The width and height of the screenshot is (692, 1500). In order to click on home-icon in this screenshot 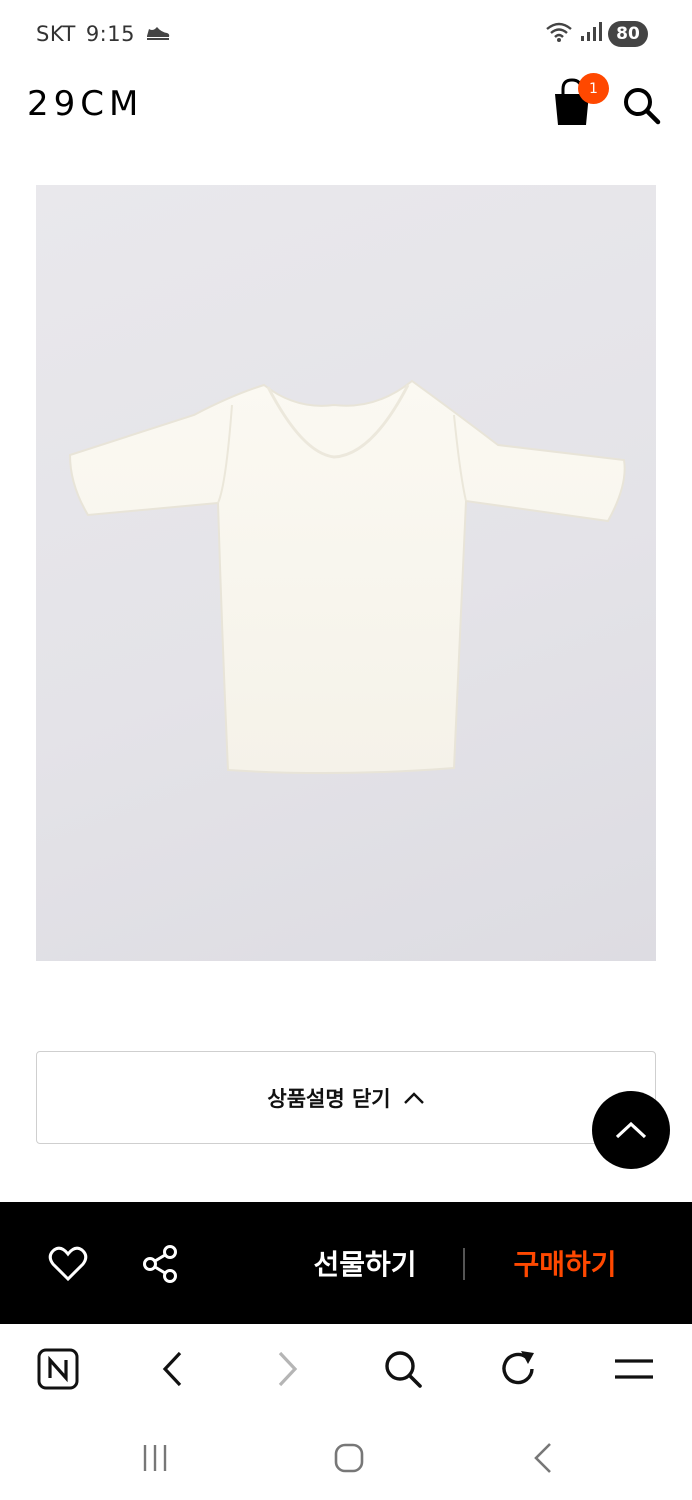, I will do `click(349, 1458)`.